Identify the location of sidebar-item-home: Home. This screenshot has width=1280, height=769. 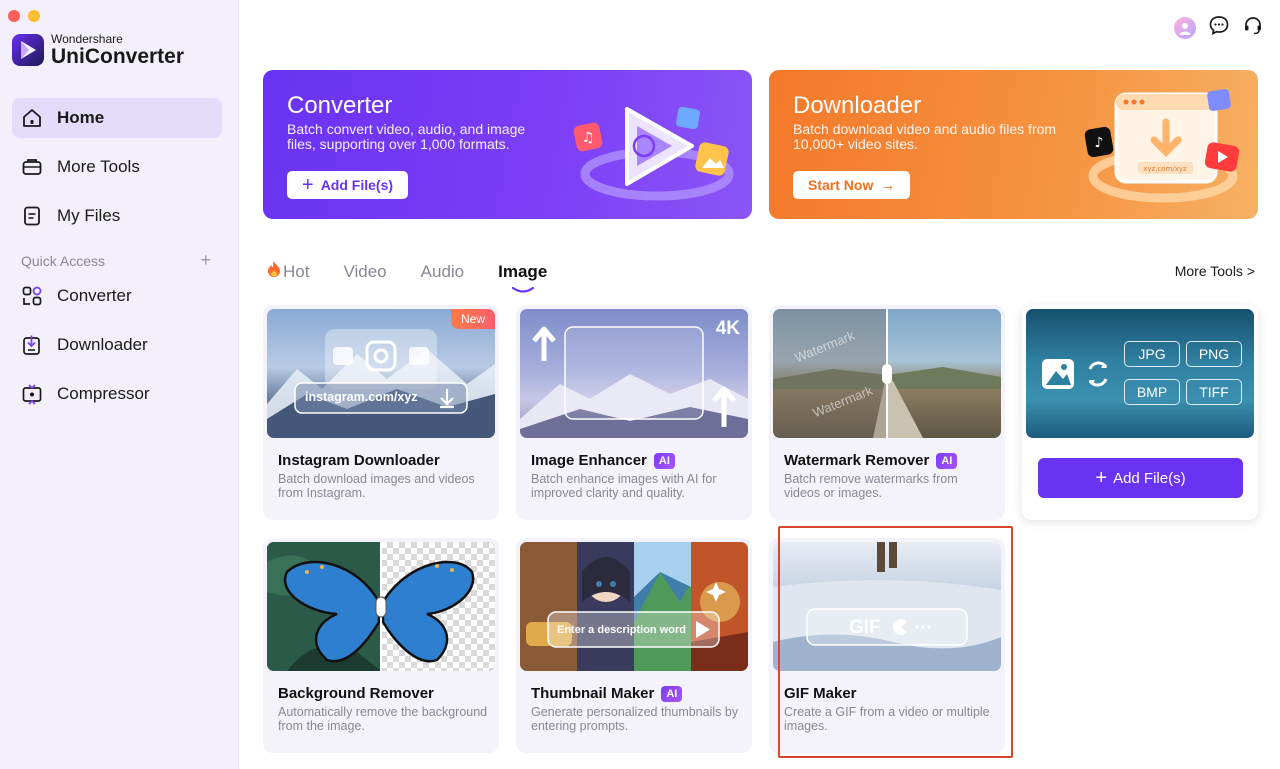
(117, 118).